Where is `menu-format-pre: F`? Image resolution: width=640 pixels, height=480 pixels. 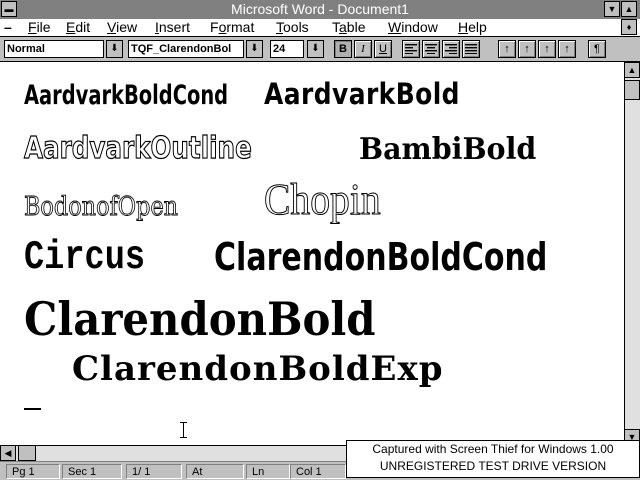
menu-format-pre: F is located at coordinates (214, 27).